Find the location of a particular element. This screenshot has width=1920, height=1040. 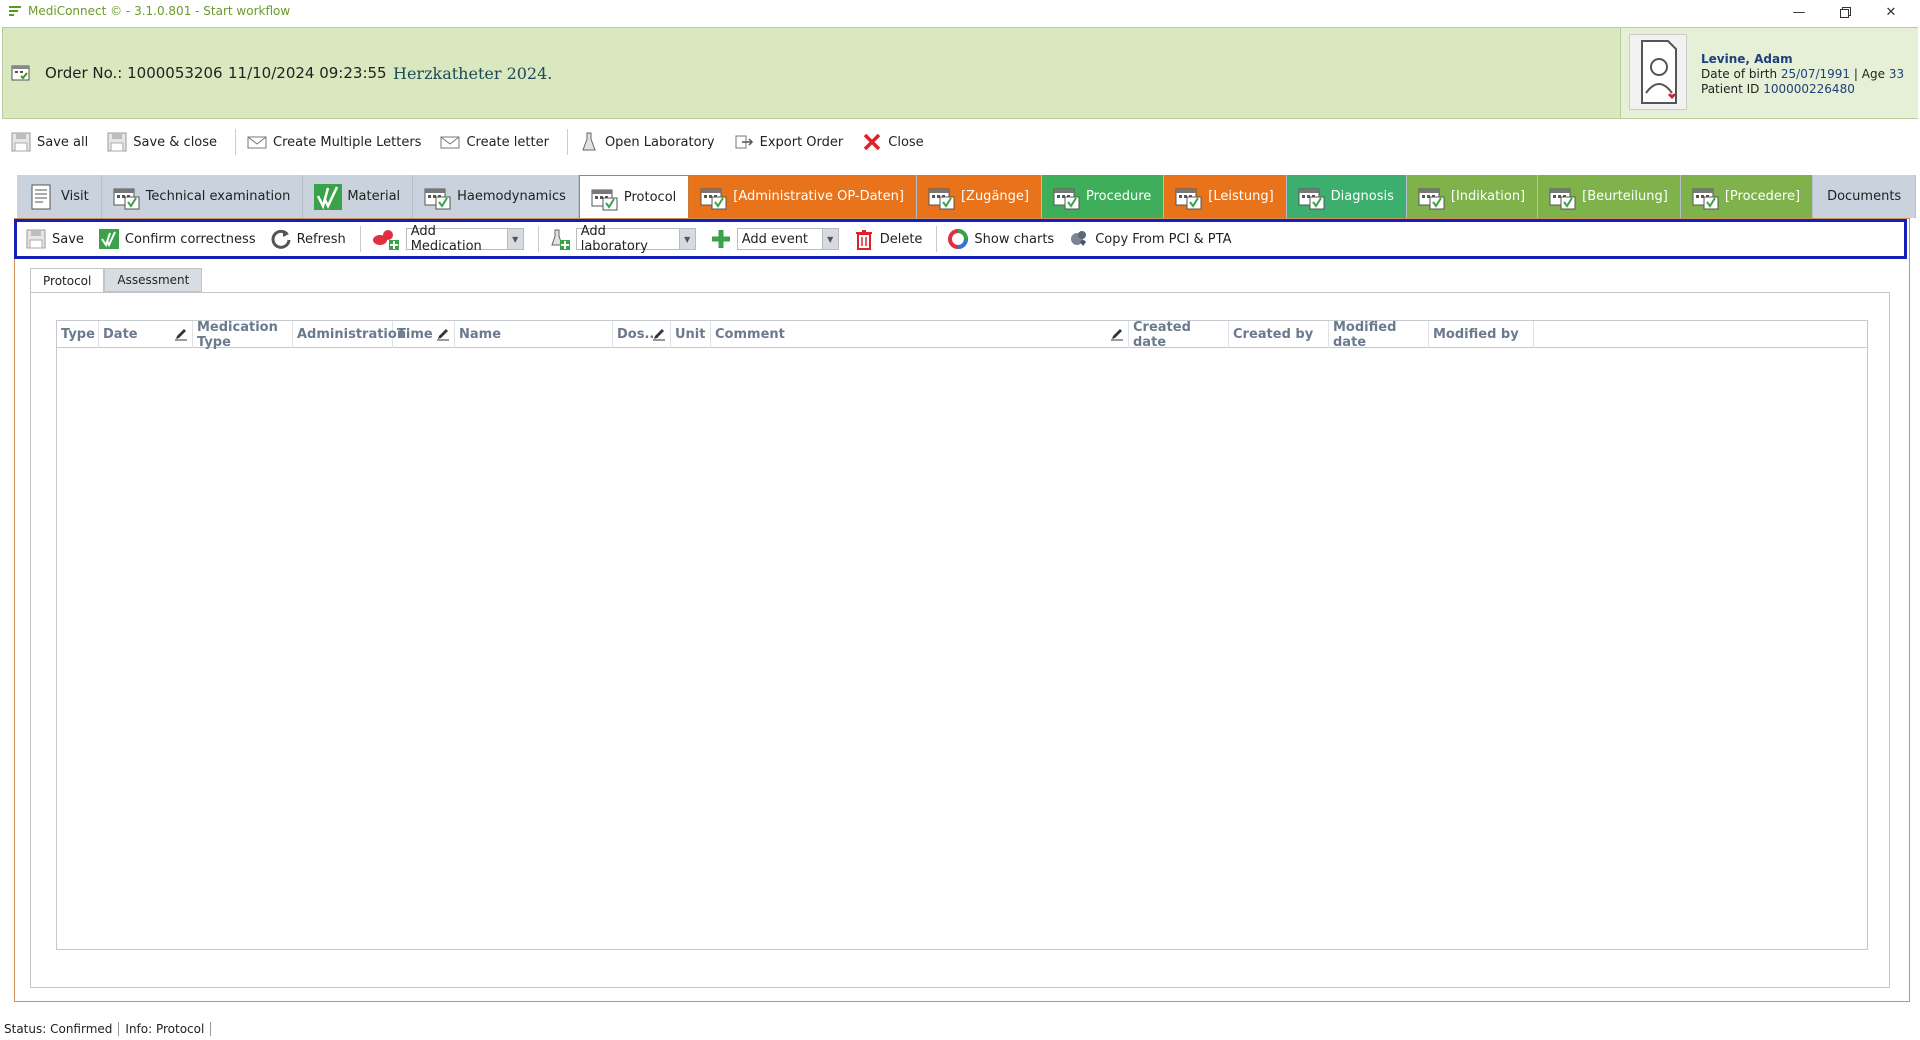

column-header: Modified by is located at coordinates (1481, 334).